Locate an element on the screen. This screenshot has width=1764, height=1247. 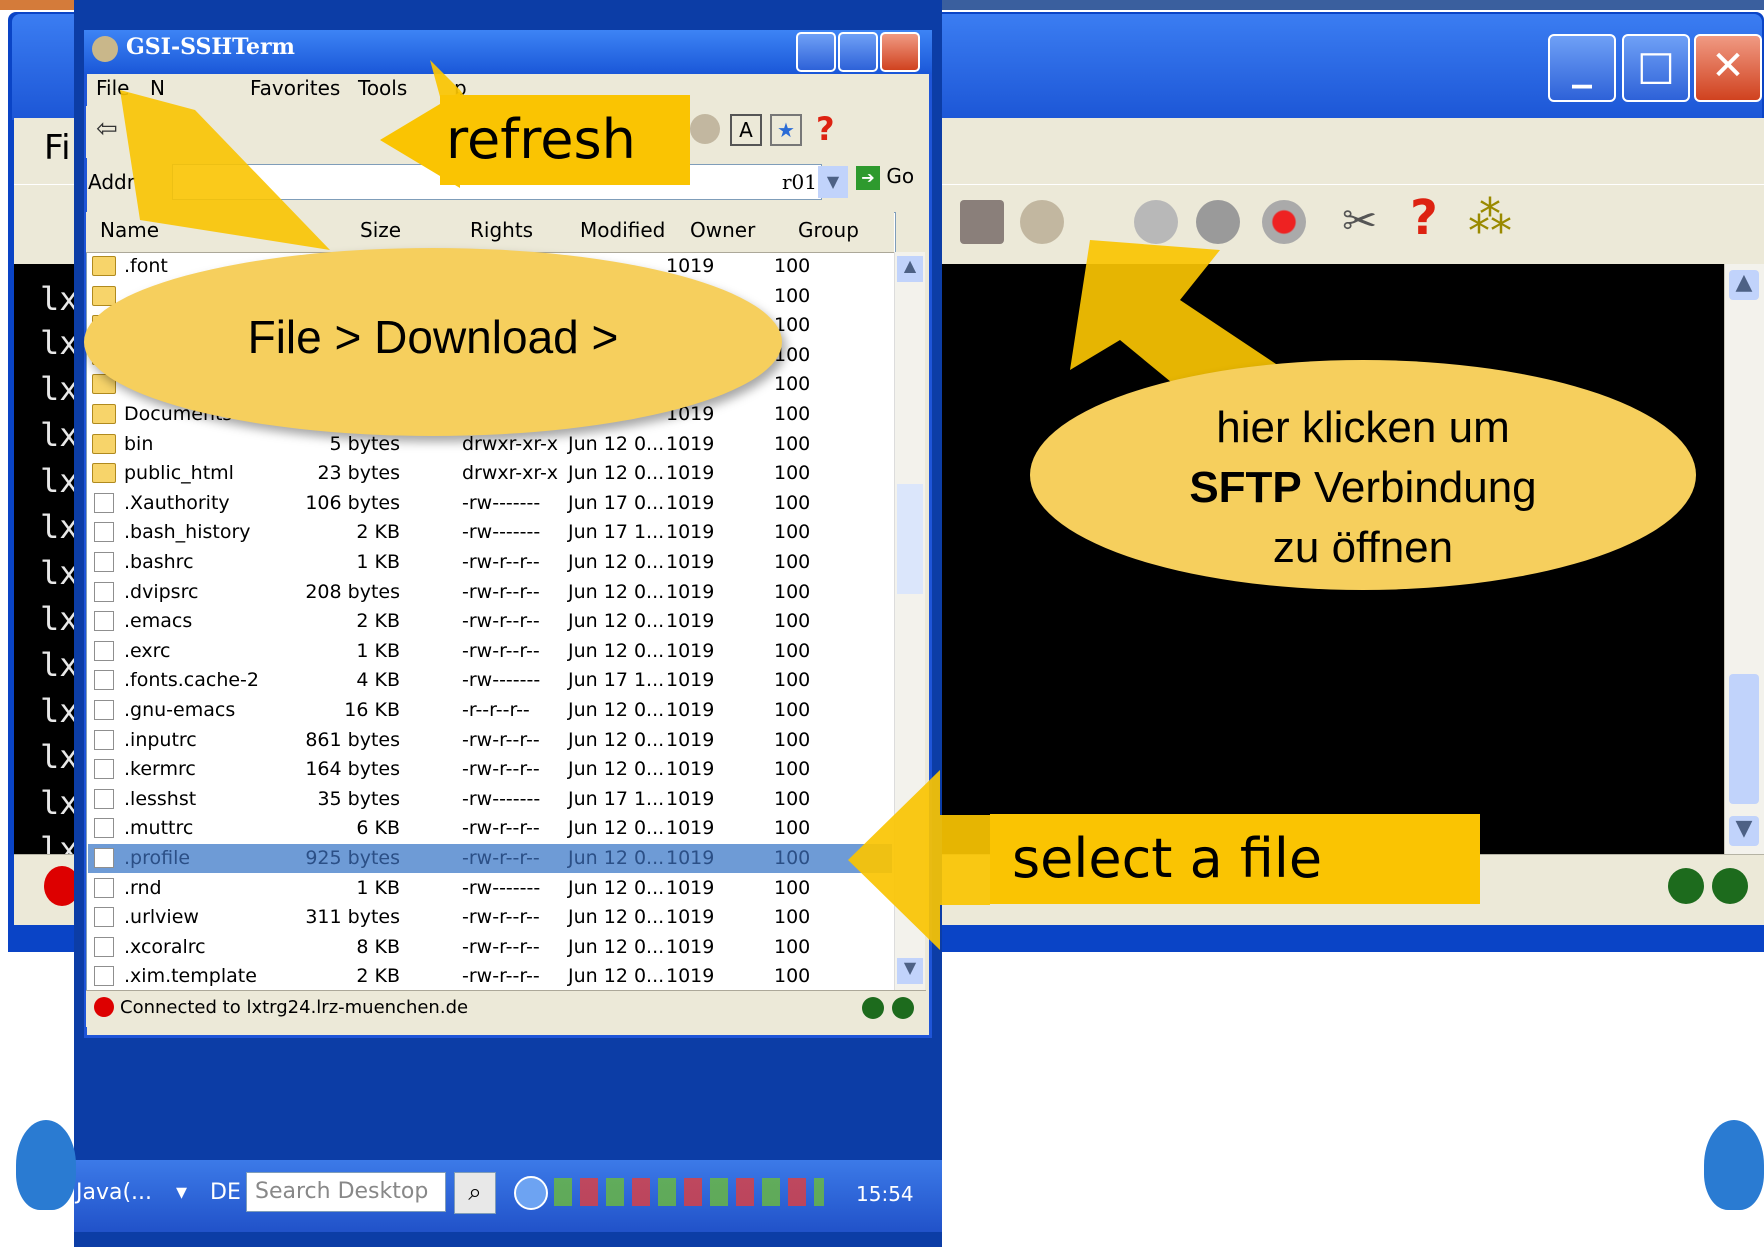
refresh-callout-text: refresh is located at coordinates (541, 139).